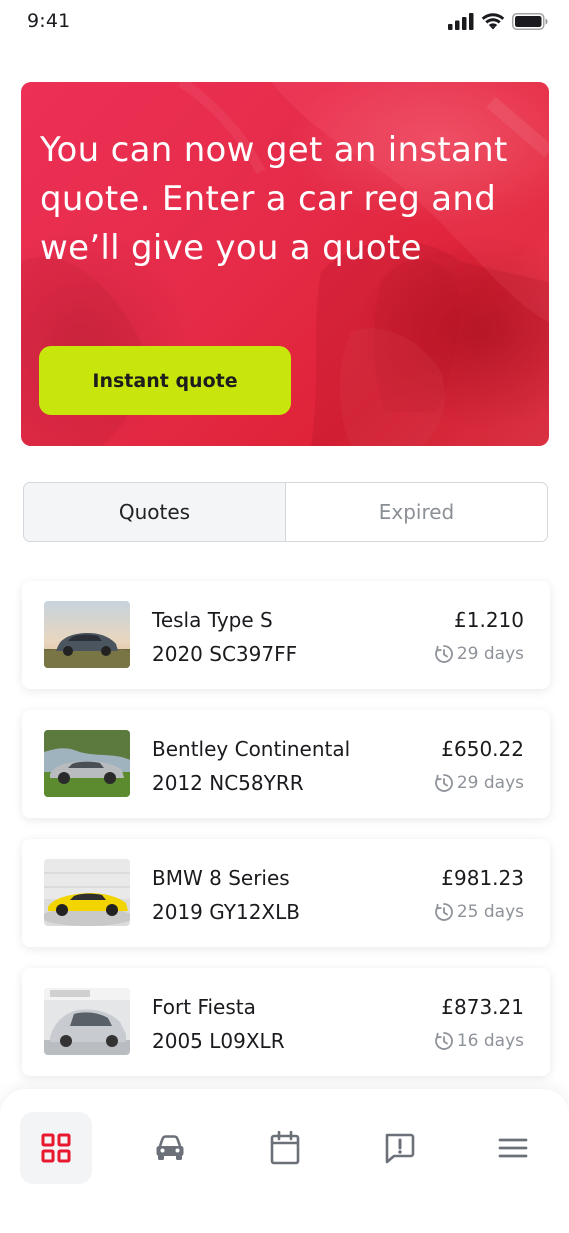 The width and height of the screenshot is (569, 1233). What do you see at coordinates (228, 783) in the screenshot?
I see `car-registration: 2012 NC58YRR` at bounding box center [228, 783].